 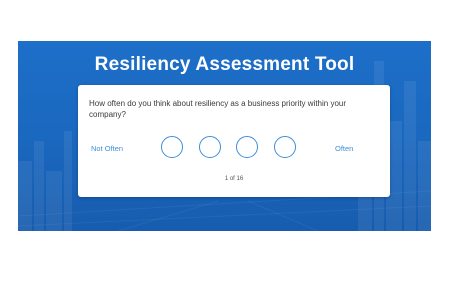 What do you see at coordinates (224, 64) in the screenshot?
I see `page-title: Resiliency Assessment Tool` at bounding box center [224, 64].